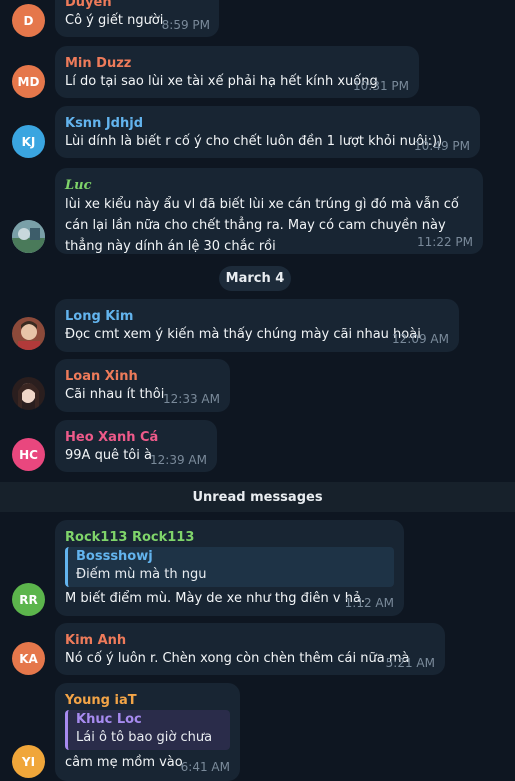 This screenshot has width=515, height=781. What do you see at coordinates (255, 278) in the screenshot?
I see `date-separator: March 4` at bounding box center [255, 278].